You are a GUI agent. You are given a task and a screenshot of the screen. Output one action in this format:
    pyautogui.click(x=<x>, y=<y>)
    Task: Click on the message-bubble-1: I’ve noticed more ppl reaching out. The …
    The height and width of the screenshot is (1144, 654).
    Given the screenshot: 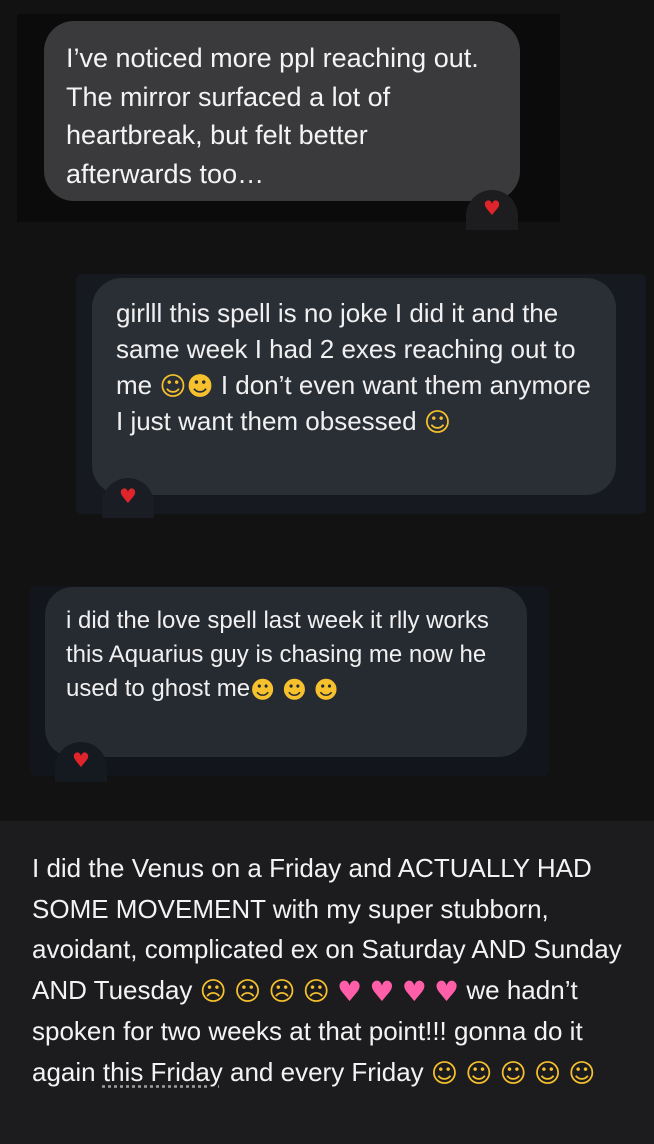 What is the action you would take?
    pyautogui.click(x=282, y=111)
    